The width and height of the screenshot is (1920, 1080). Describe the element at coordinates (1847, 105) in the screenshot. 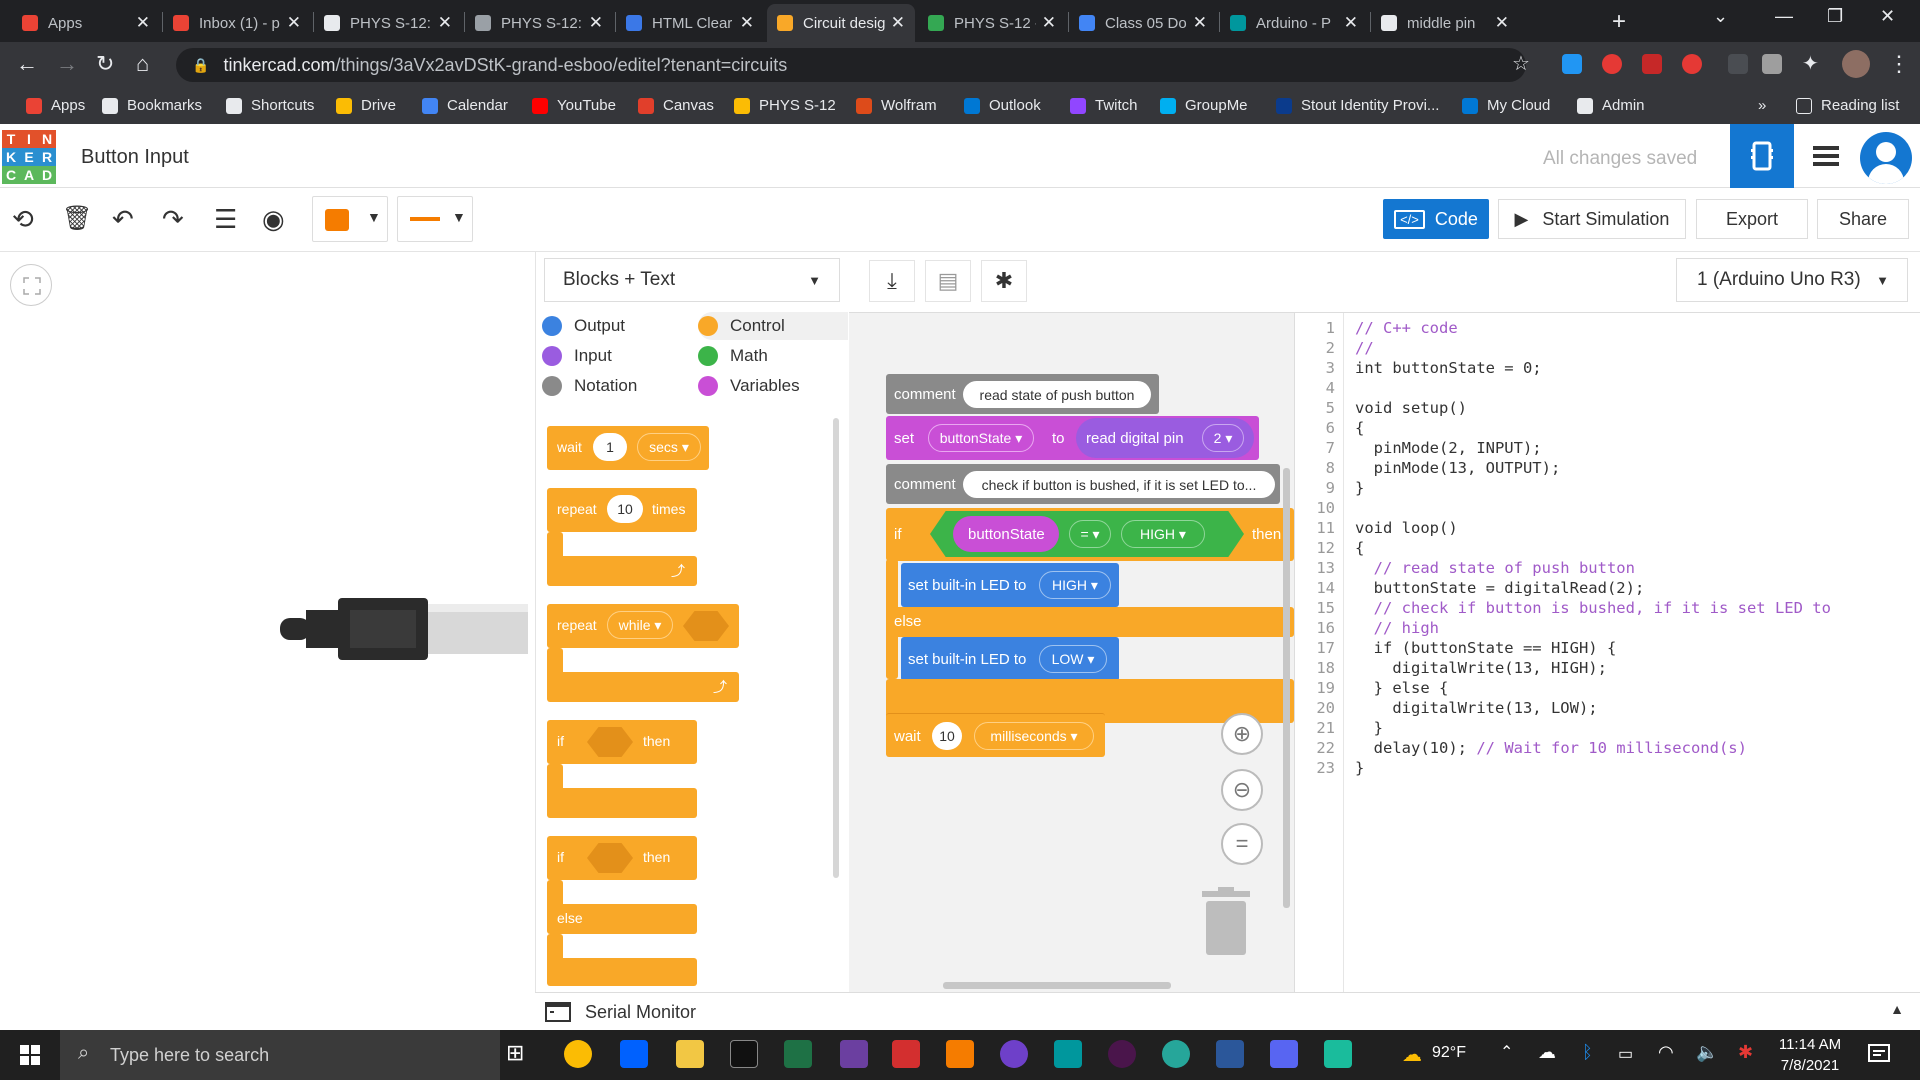

I see `reading-list: Reading list` at that location.